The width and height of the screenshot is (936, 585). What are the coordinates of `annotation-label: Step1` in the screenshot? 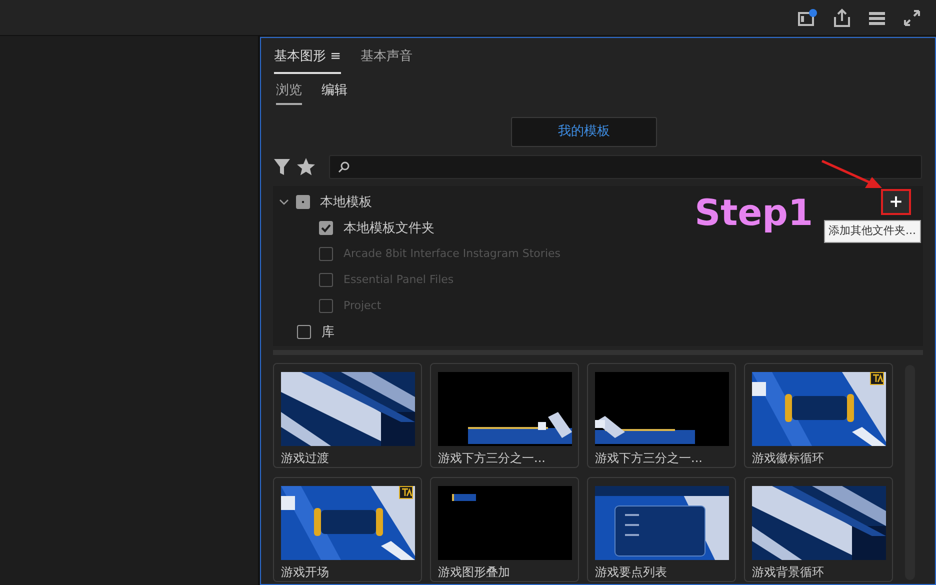 It's located at (753, 214).